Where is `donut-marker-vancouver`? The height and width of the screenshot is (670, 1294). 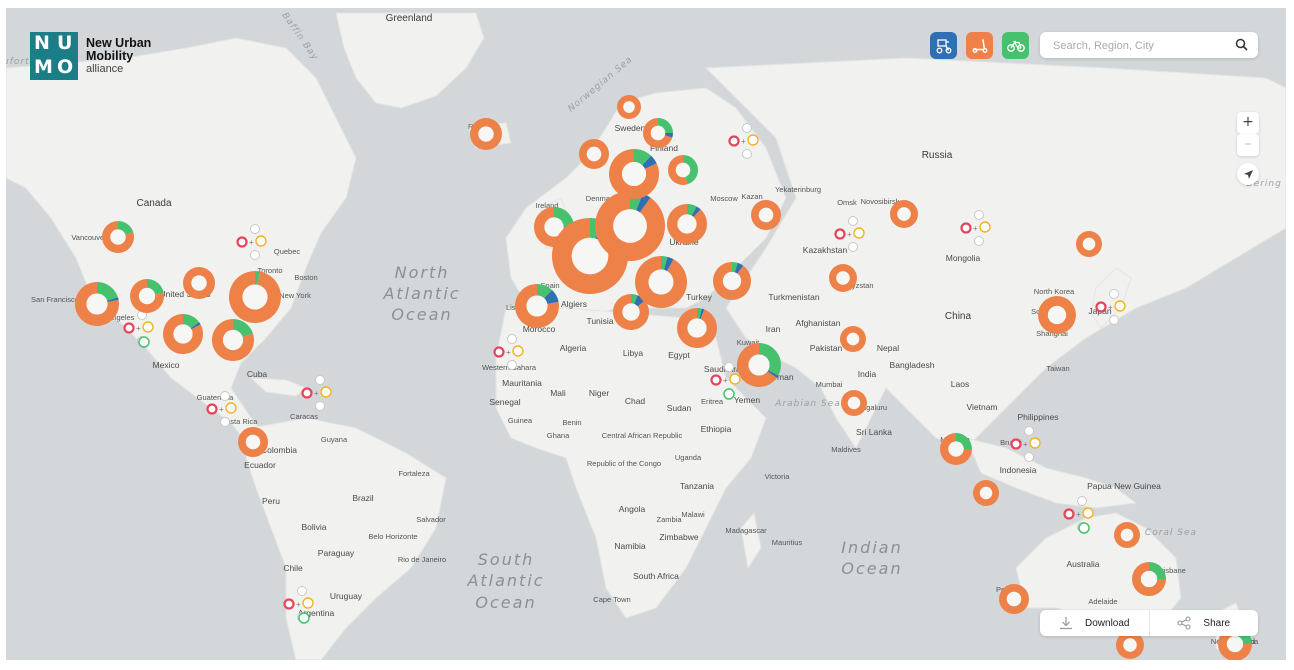
donut-marker-vancouver is located at coordinates (118, 237).